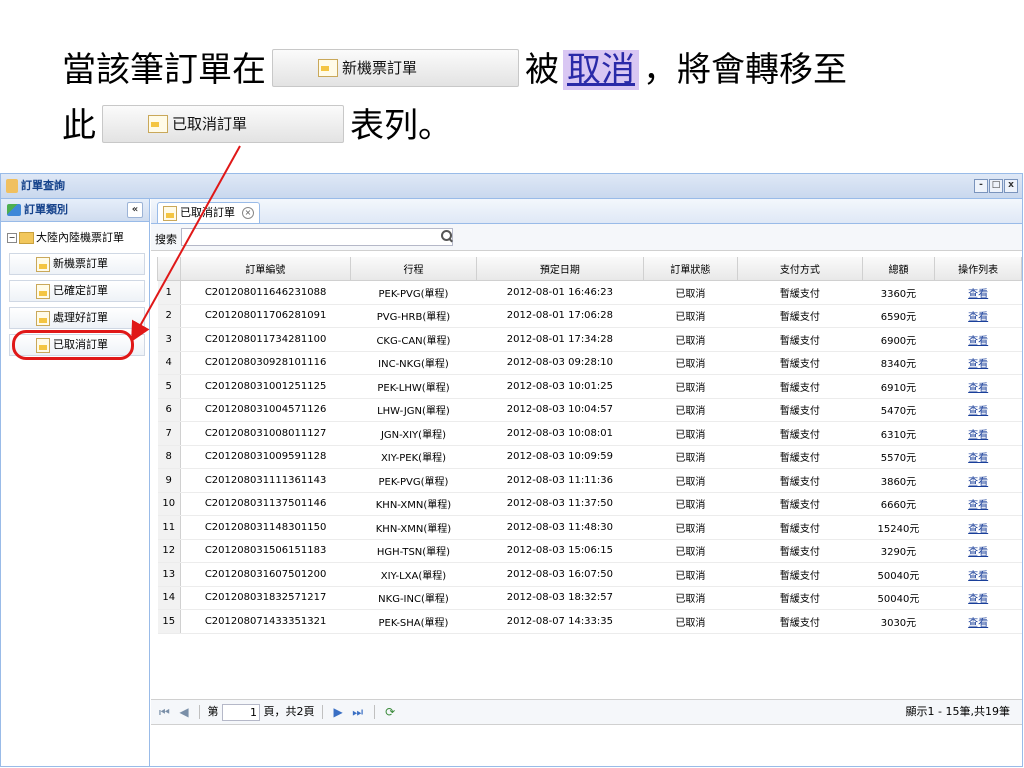  Describe the element at coordinates (169, 527) in the screenshot. I see `row-number: 11` at that location.